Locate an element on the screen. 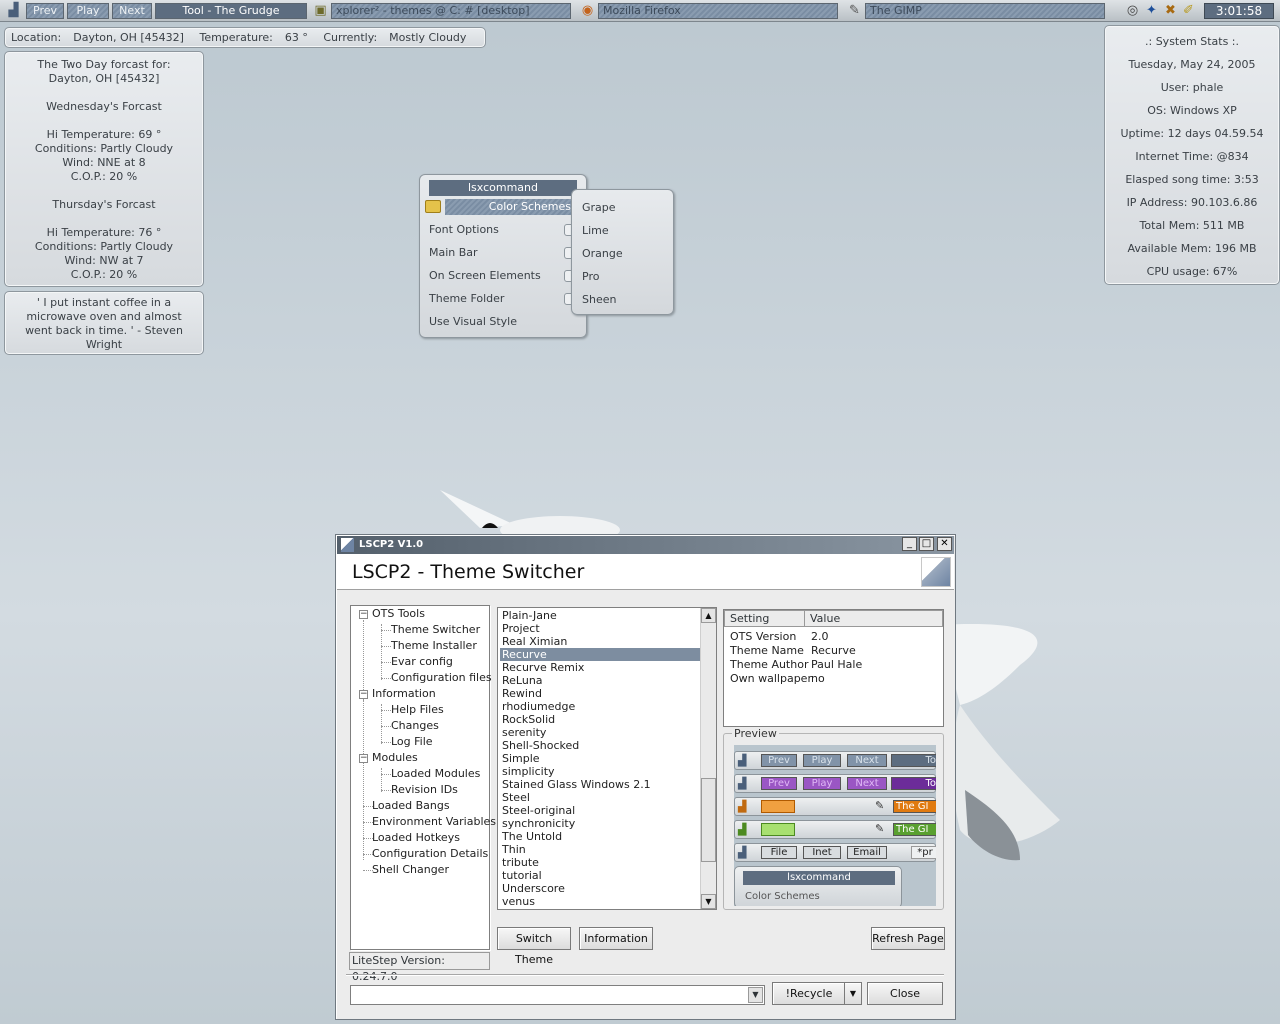  theme-list-item: rhodiumedge is located at coordinates (600, 706).